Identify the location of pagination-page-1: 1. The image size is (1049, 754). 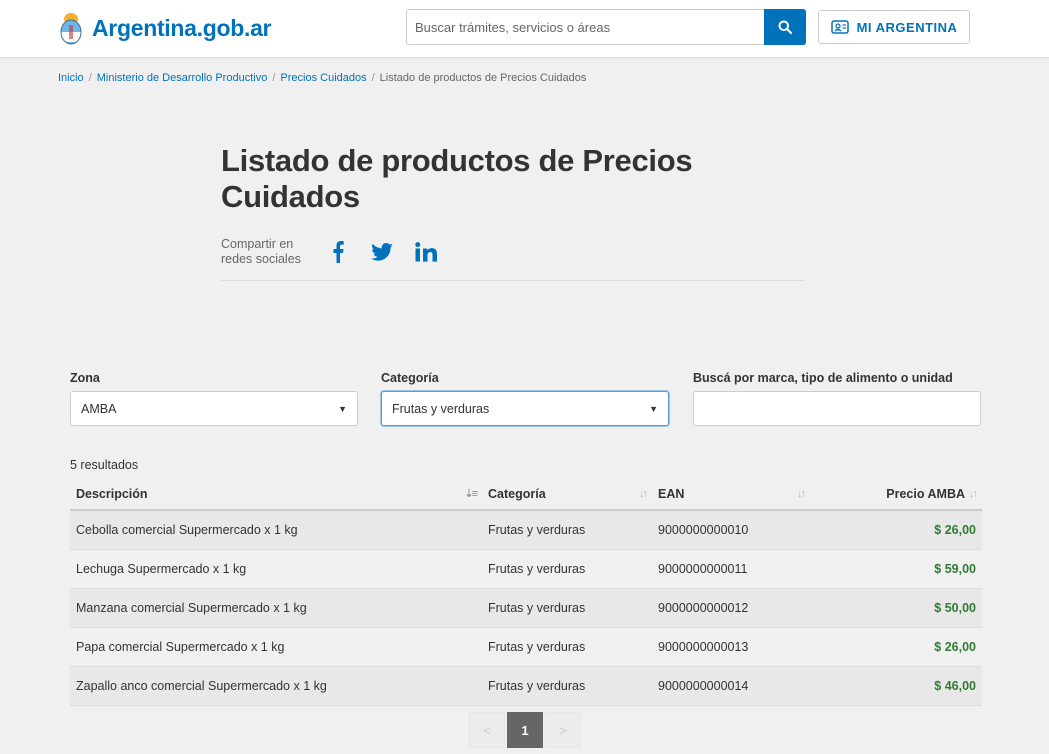
(525, 730).